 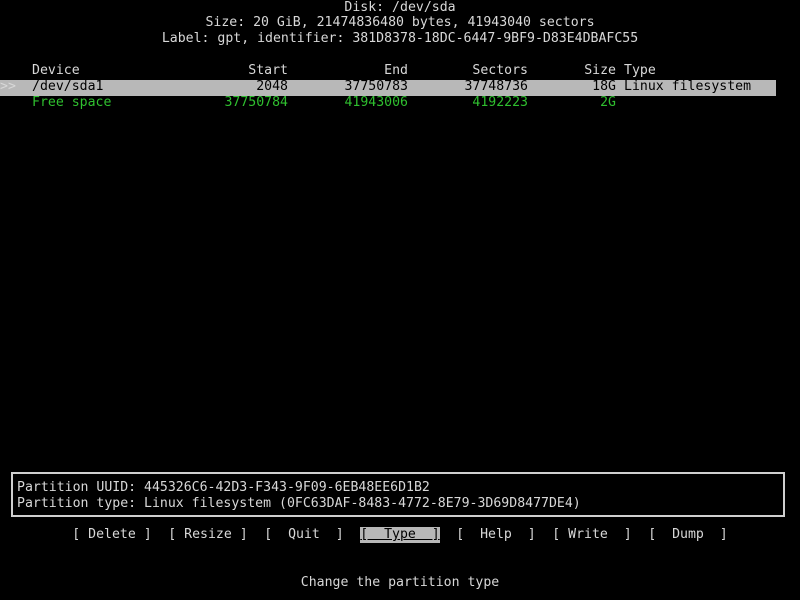 I want to click on disk-title: Disk: /dev/sda, so click(x=400, y=7).